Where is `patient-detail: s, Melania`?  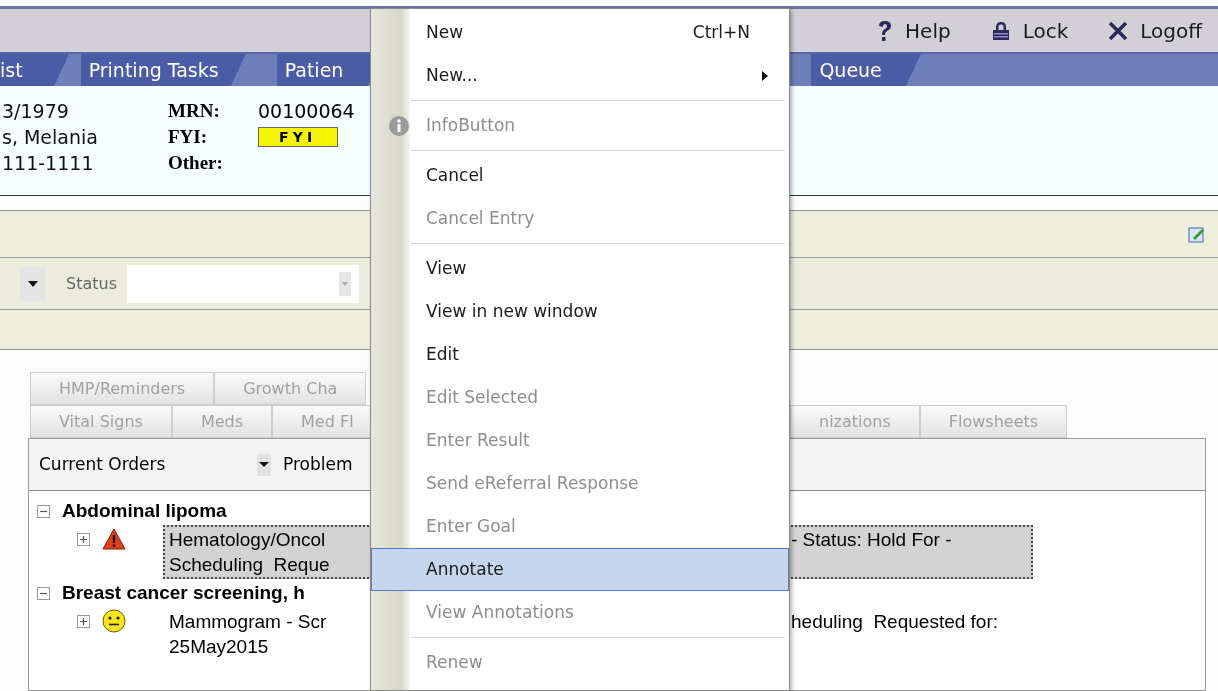 patient-detail: s, Melania is located at coordinates (50, 137).